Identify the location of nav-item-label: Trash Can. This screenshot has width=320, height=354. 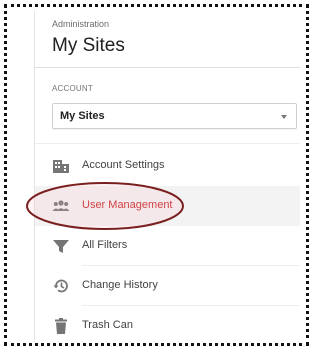
(107, 325).